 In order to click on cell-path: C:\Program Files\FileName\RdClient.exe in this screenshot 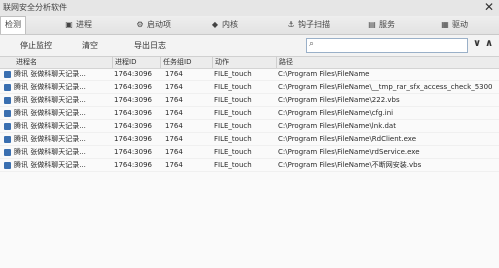, I will do `click(347, 139)`.